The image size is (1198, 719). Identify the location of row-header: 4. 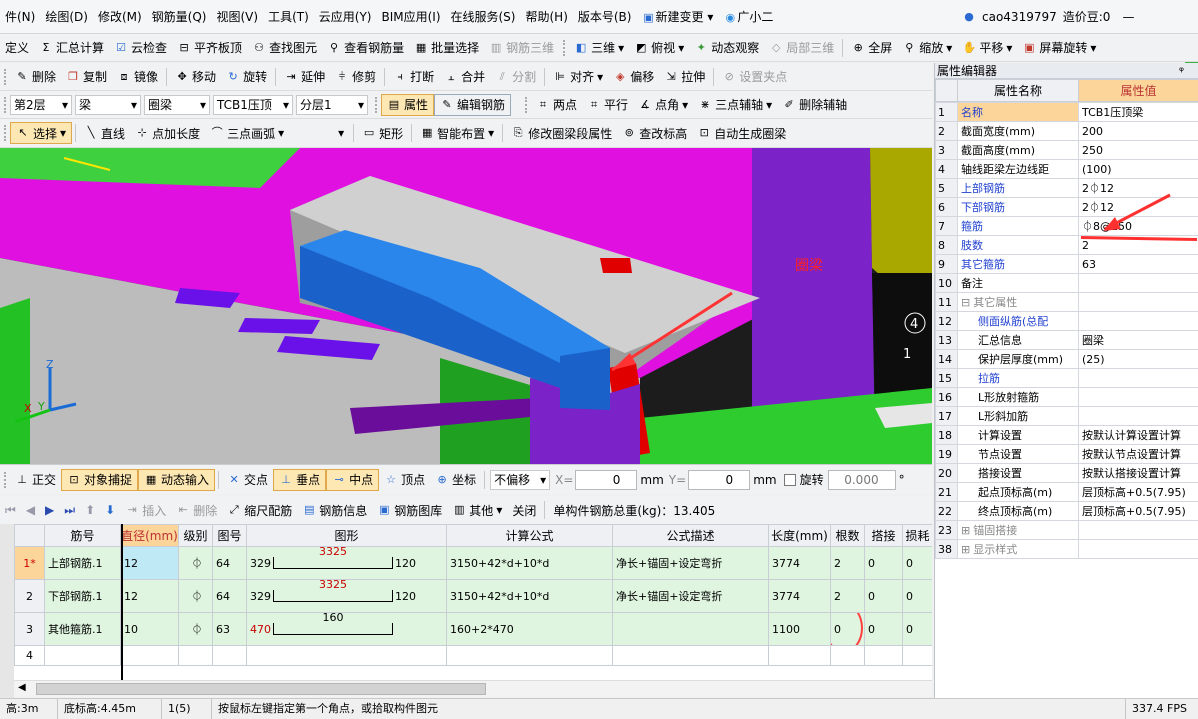
(29, 655).